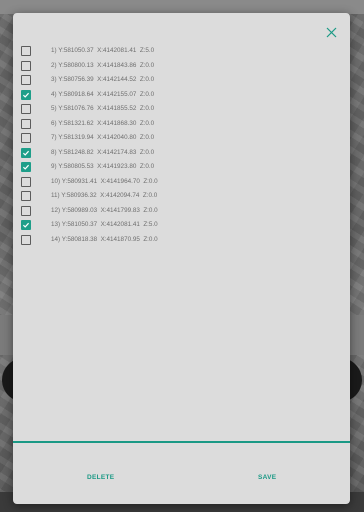 The image size is (364, 512). I want to click on point-row: 7) Y:581319.94 X:4142040.80 Z:0.0, so click(181, 138).